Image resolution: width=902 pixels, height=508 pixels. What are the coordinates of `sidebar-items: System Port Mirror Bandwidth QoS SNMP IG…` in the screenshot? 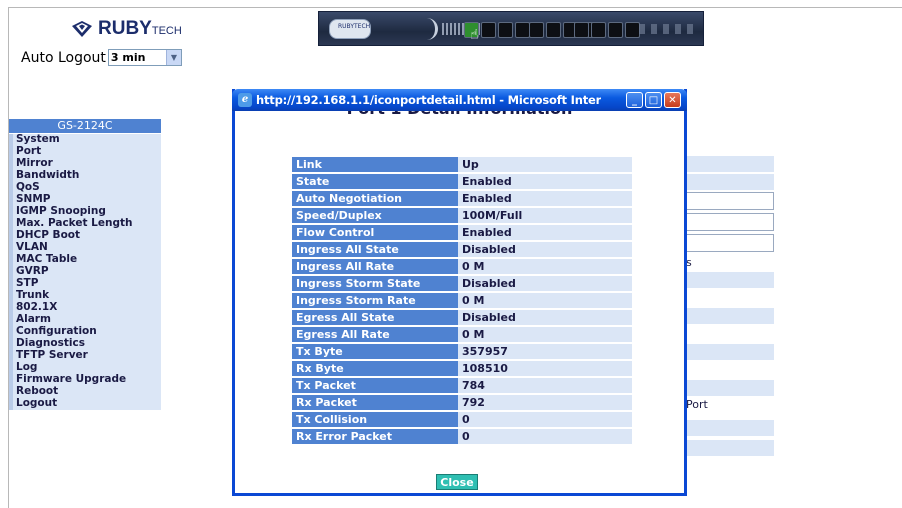 It's located at (85, 272).